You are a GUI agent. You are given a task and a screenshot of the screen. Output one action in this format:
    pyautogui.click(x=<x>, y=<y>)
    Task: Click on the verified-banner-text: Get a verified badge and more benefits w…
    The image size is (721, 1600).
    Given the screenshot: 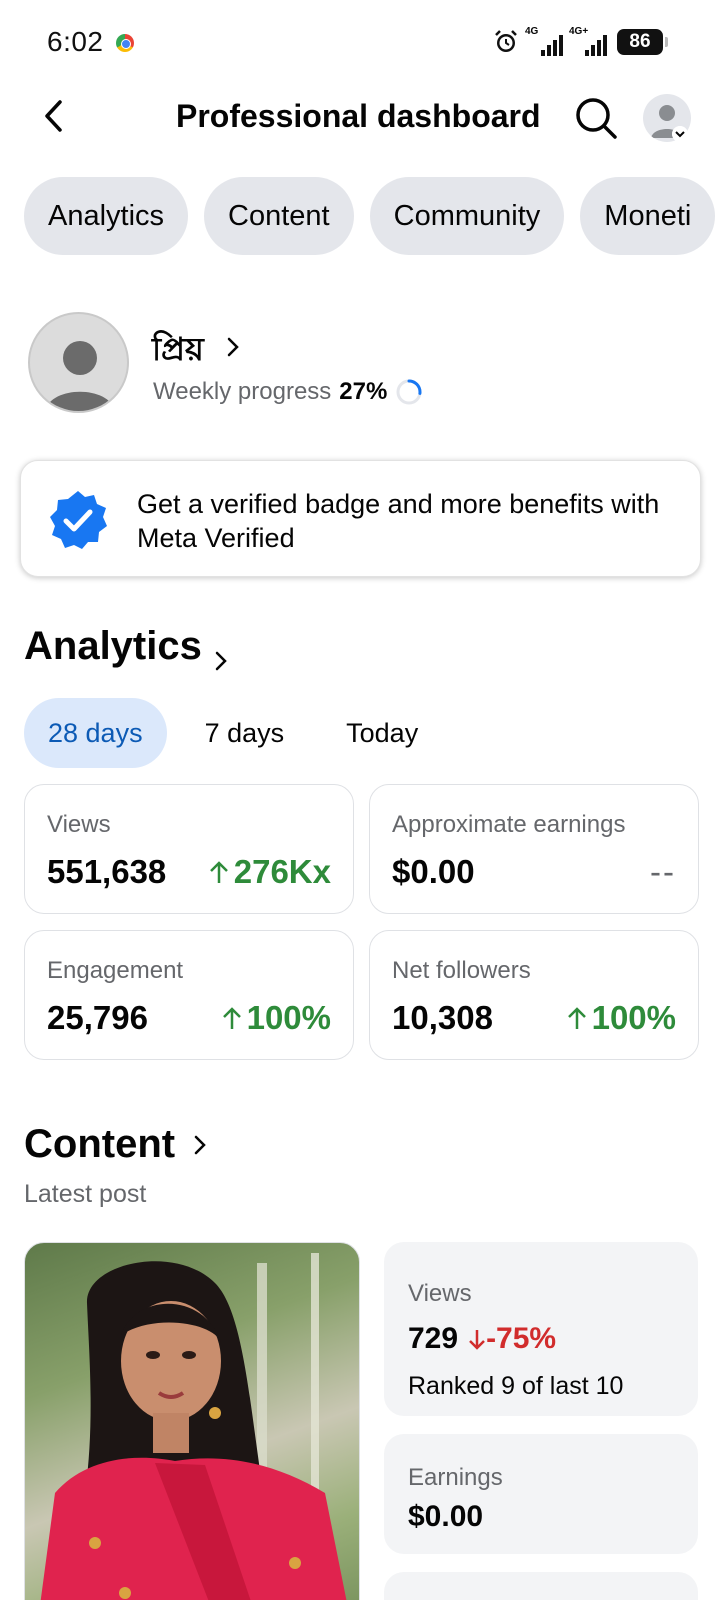 What is the action you would take?
    pyautogui.click(x=398, y=521)
    